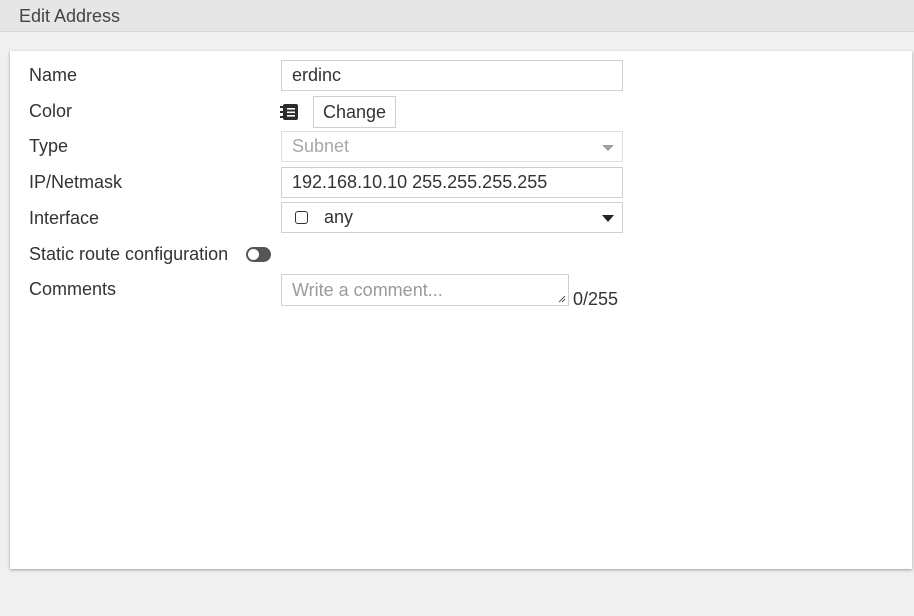 The height and width of the screenshot is (616, 914). What do you see at coordinates (129, 254) in the screenshot?
I see `static-route-label: Static route configuration` at bounding box center [129, 254].